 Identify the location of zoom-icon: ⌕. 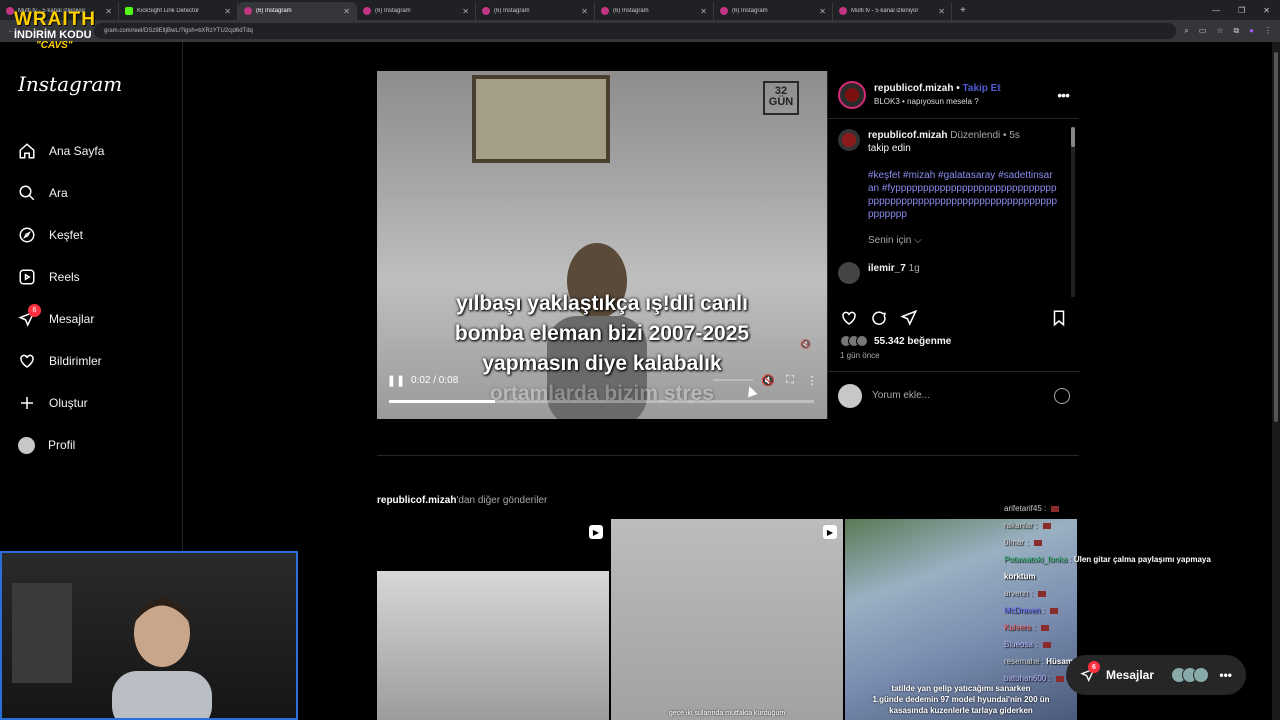
(1186, 31).